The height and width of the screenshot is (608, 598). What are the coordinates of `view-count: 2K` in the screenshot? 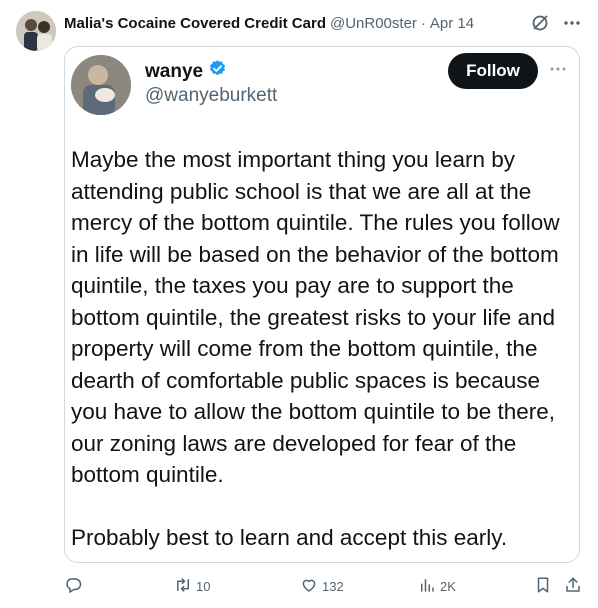 It's located at (448, 586).